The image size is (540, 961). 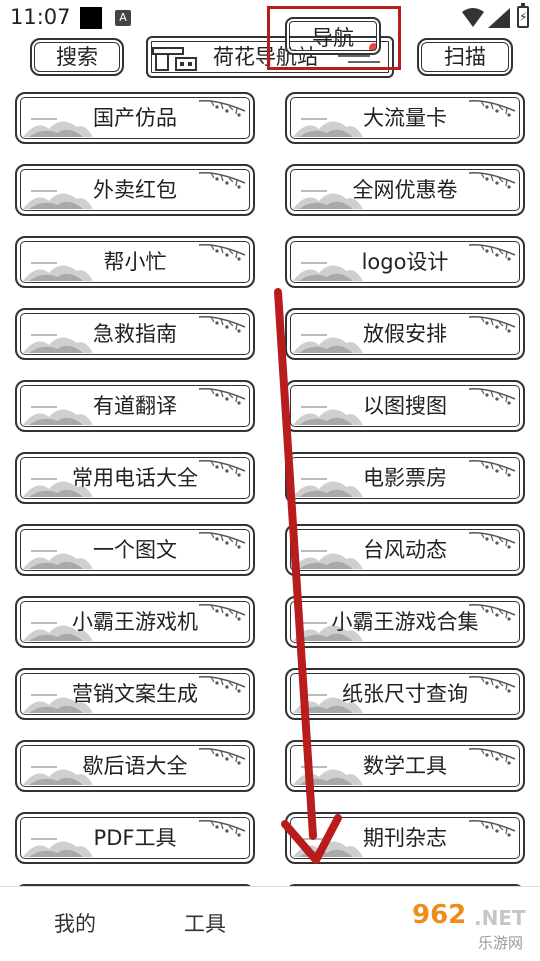 I want to click on grid-item: 电影票房, so click(x=405, y=478).